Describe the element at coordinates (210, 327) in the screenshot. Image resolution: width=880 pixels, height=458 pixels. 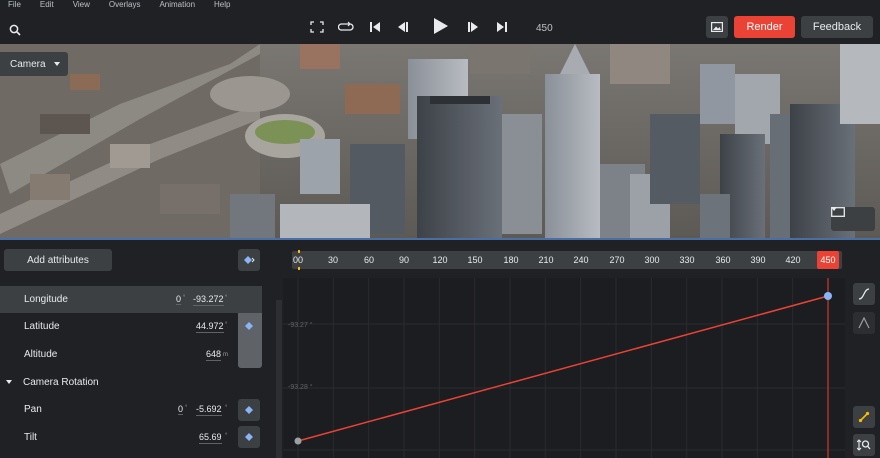
I see `latitude-value: 44.972` at that location.